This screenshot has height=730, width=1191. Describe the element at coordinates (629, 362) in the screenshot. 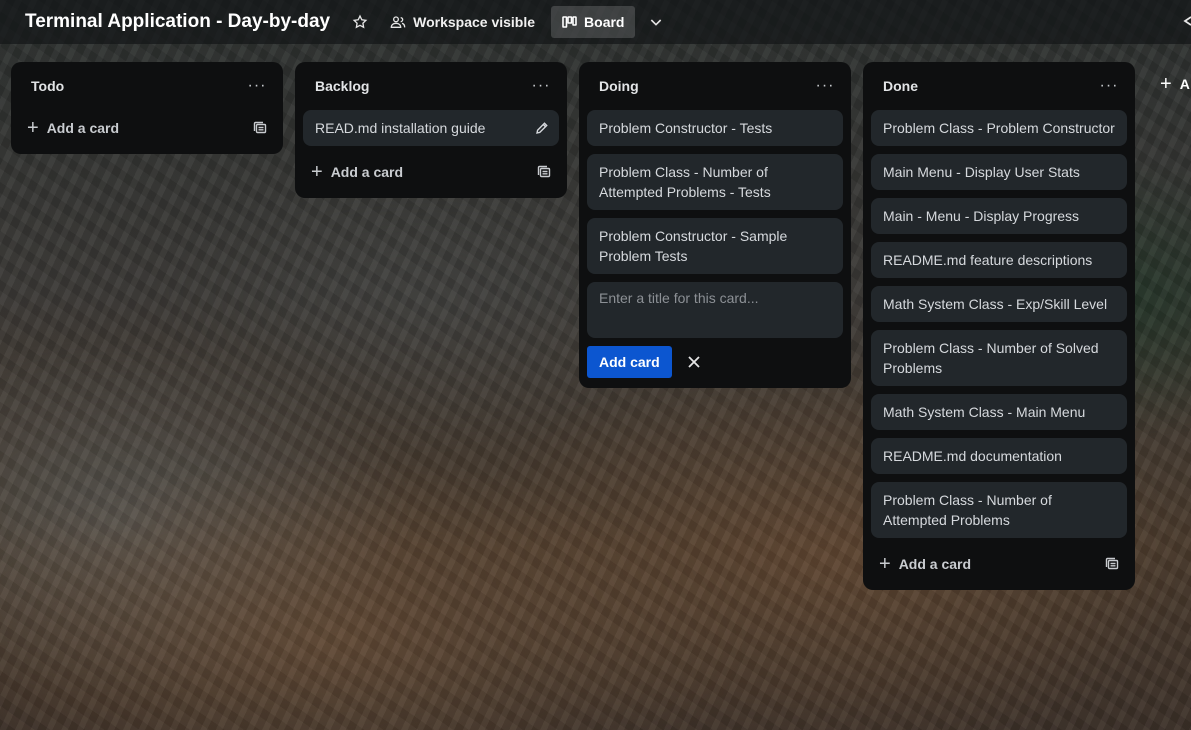

I see `add-card-submit-button: Add card` at that location.